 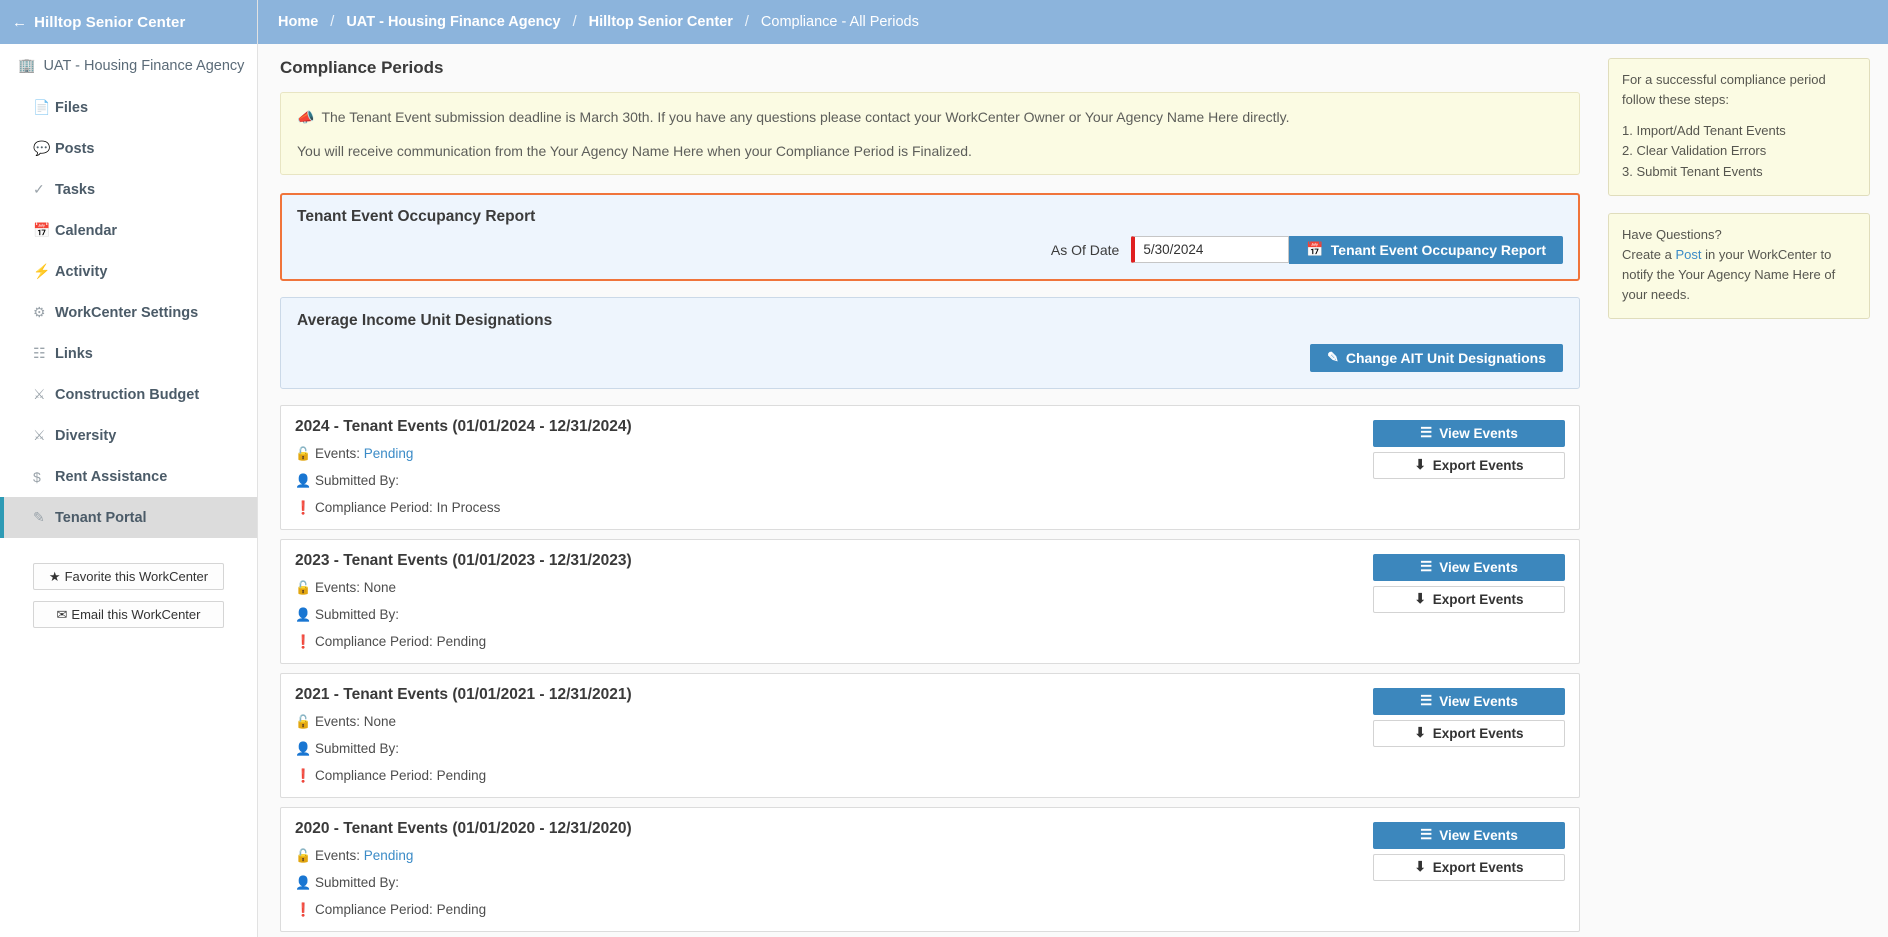 I want to click on post-link: Post, so click(x=1688, y=254).